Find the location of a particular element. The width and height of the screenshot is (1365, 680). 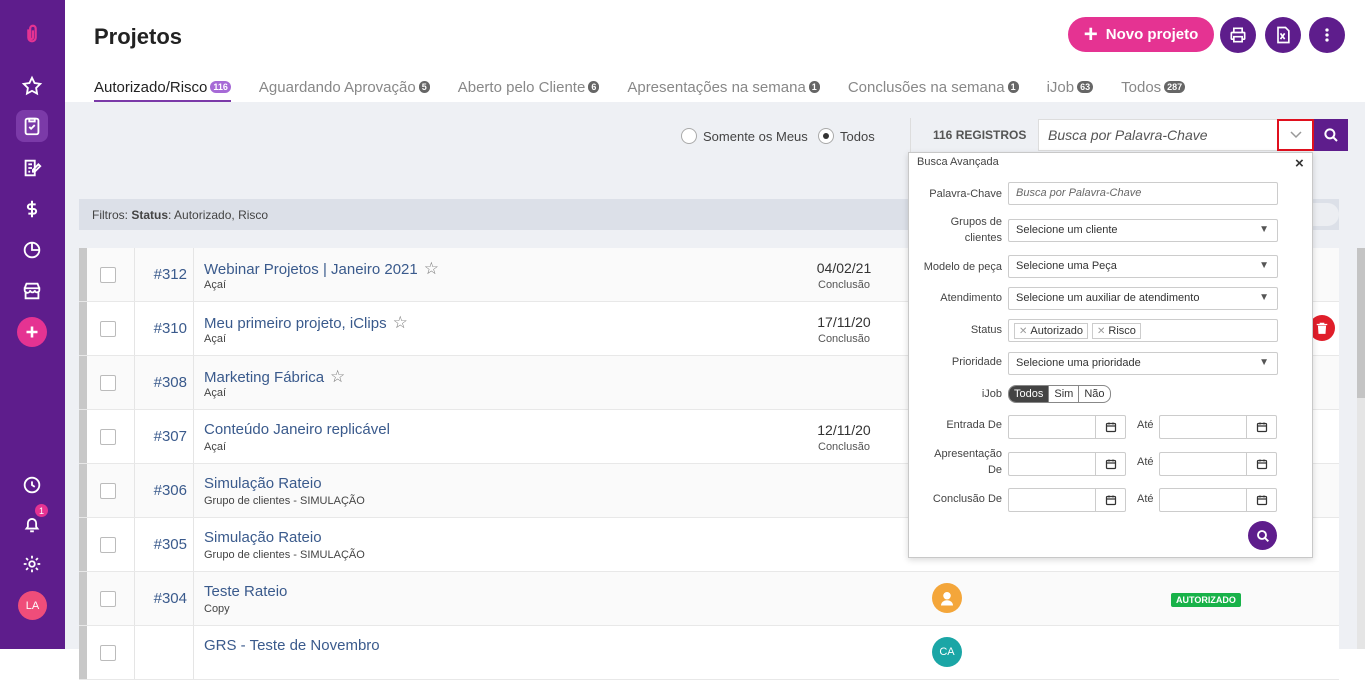

project-title: Teste Rateio is located at coordinates (245, 591).